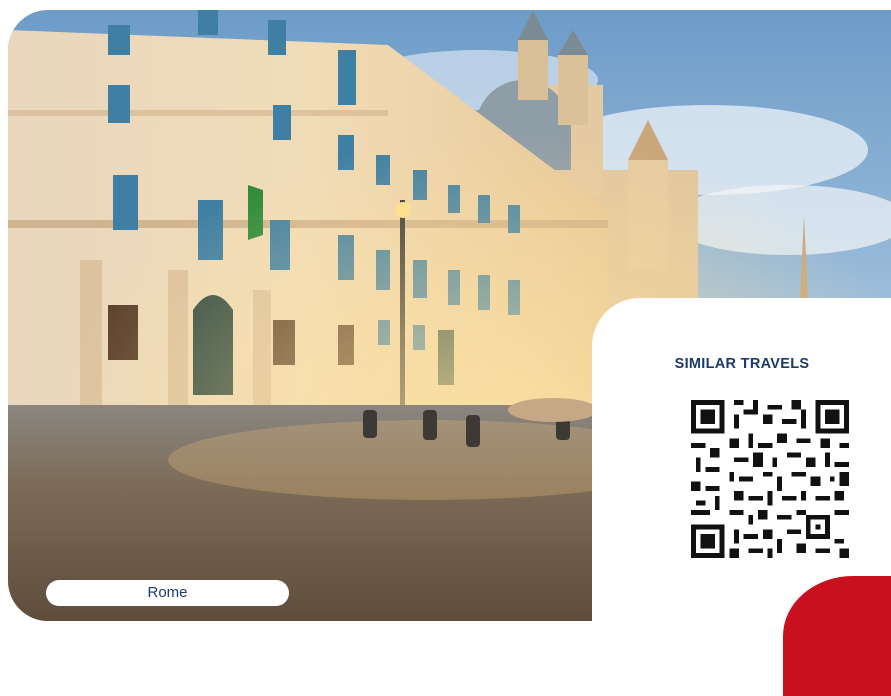  I want to click on qr-code-icon, so click(770, 479).